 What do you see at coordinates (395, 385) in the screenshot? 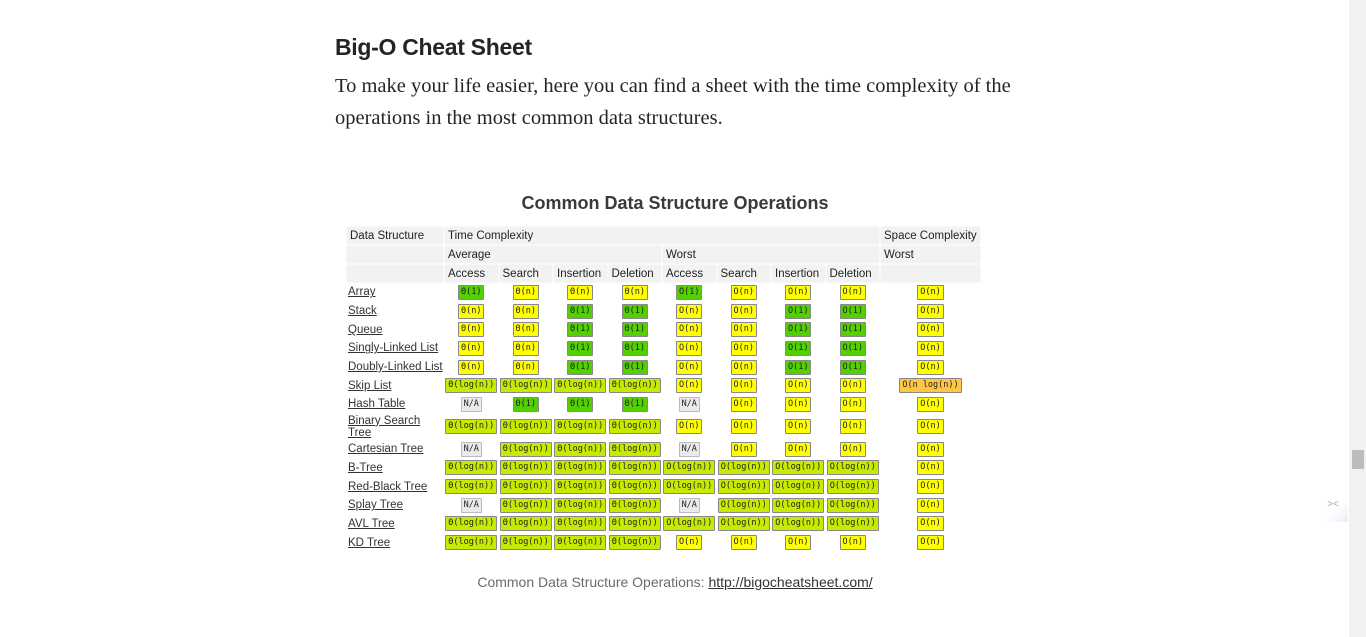
I see `row-label-cell: Skip List` at bounding box center [395, 385].